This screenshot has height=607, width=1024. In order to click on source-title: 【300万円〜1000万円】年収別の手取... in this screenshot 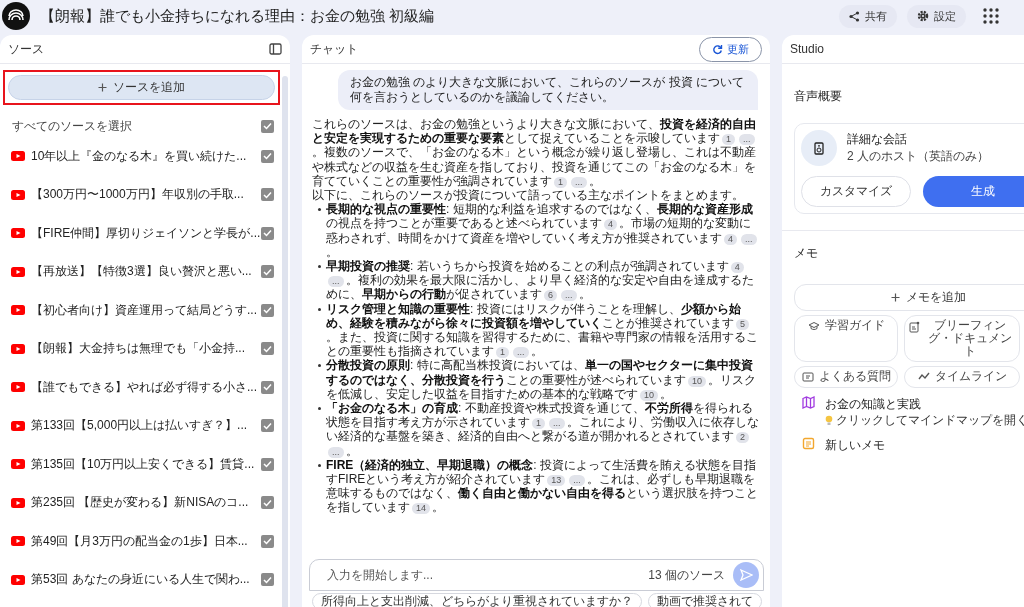, I will do `click(146, 195)`.